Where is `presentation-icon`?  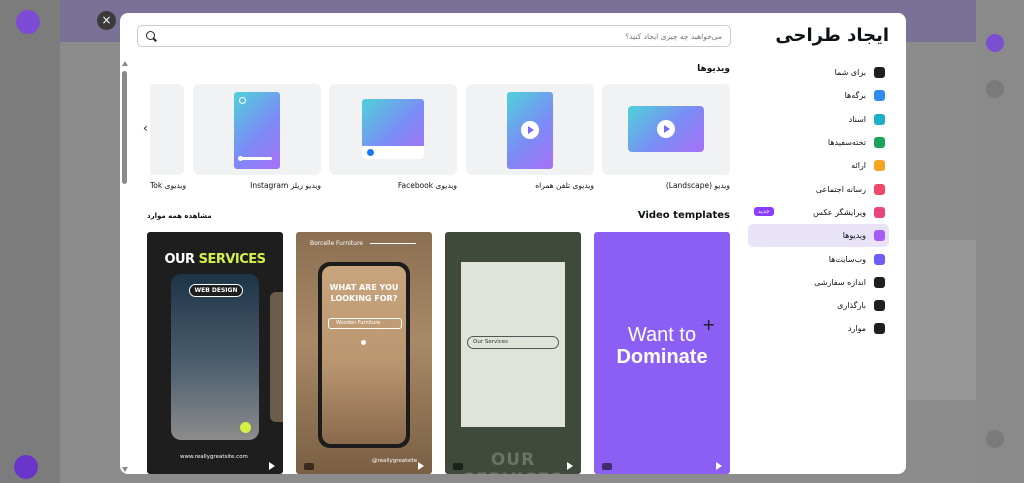
presentation-icon is located at coordinates (879, 166).